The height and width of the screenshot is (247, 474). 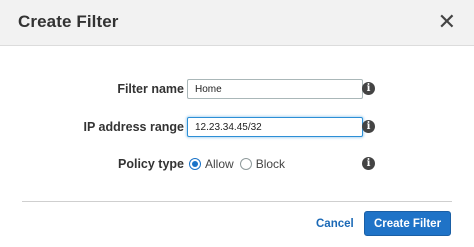 What do you see at coordinates (195, 164) in the screenshot?
I see `allow-radio` at bounding box center [195, 164].